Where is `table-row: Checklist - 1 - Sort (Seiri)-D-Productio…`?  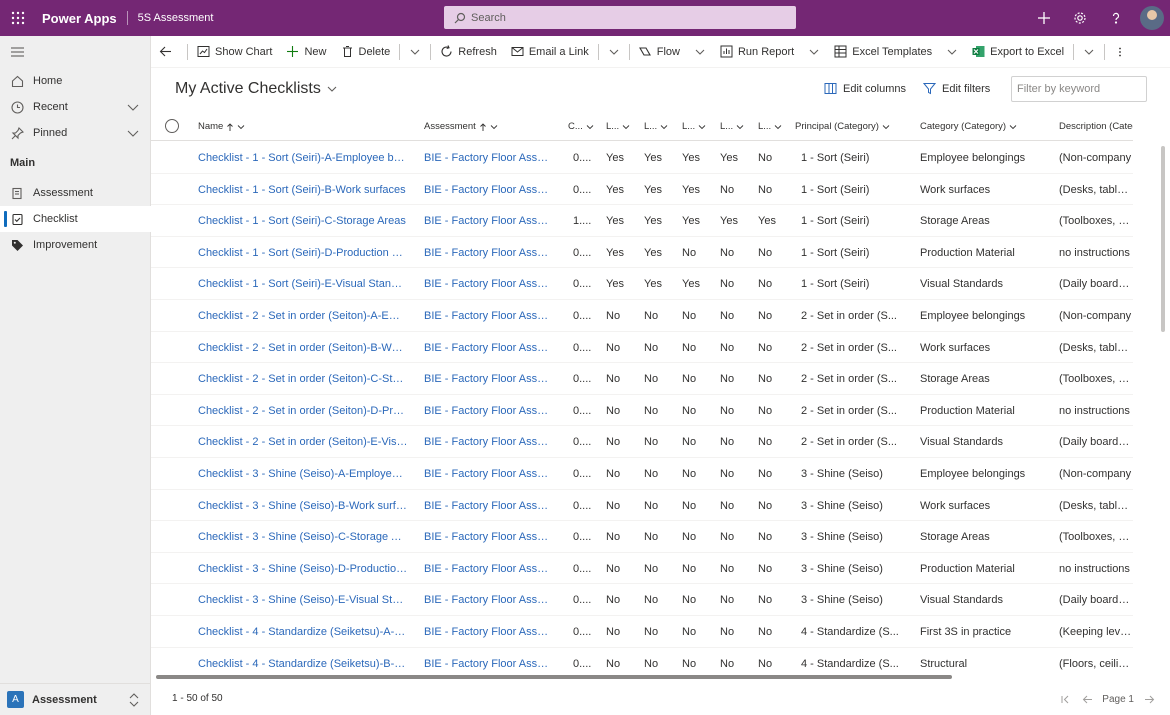
table-row: Checklist - 1 - Sort (Seiri)-D-Productio… is located at coordinates (642, 253).